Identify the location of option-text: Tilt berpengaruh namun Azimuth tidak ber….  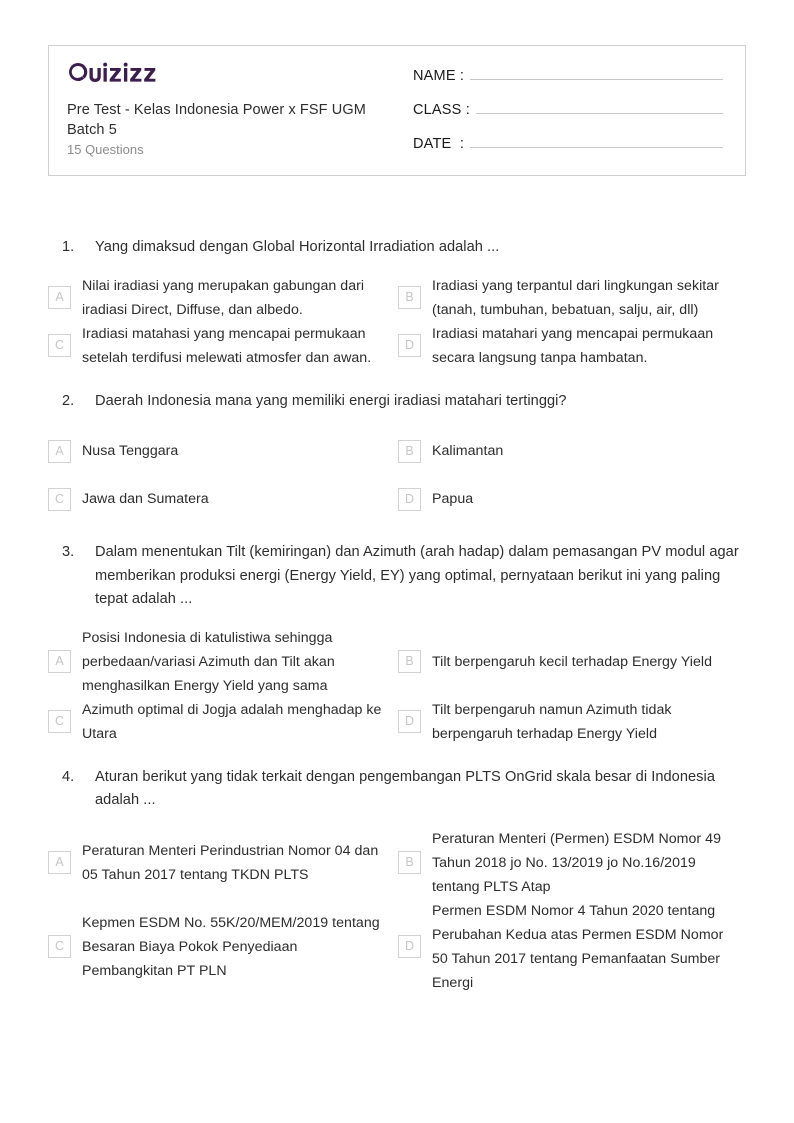
(552, 721).